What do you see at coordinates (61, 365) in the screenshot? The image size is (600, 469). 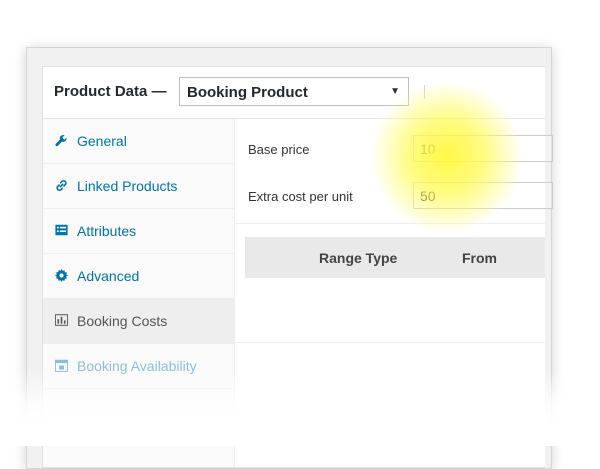 I see `calendar-icon` at bounding box center [61, 365].